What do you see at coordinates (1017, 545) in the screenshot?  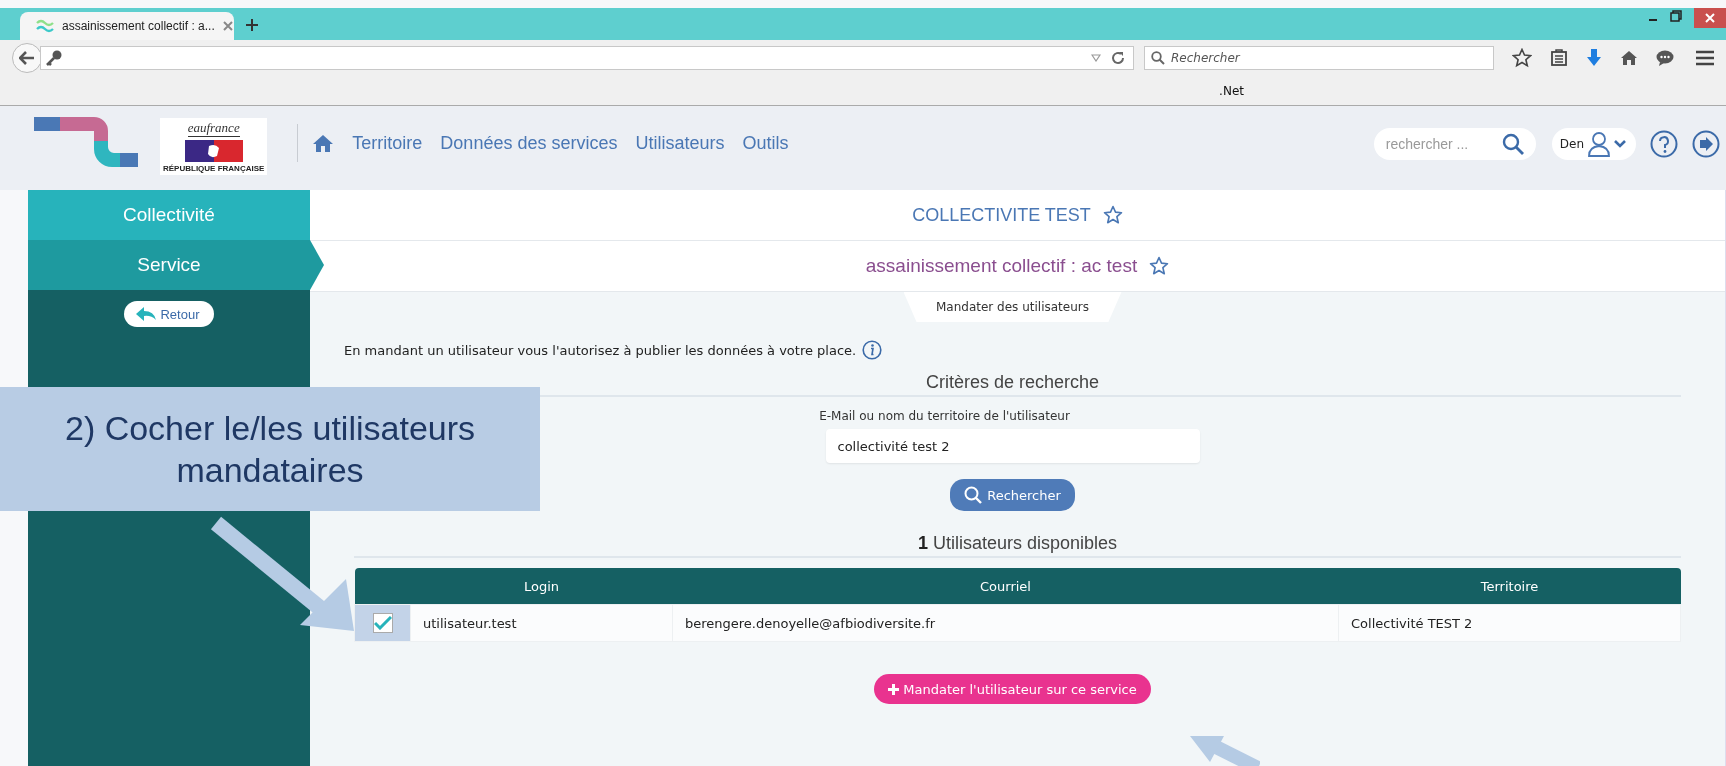 I see `results-heading: 1 Utilisateurs disponibles` at bounding box center [1017, 545].